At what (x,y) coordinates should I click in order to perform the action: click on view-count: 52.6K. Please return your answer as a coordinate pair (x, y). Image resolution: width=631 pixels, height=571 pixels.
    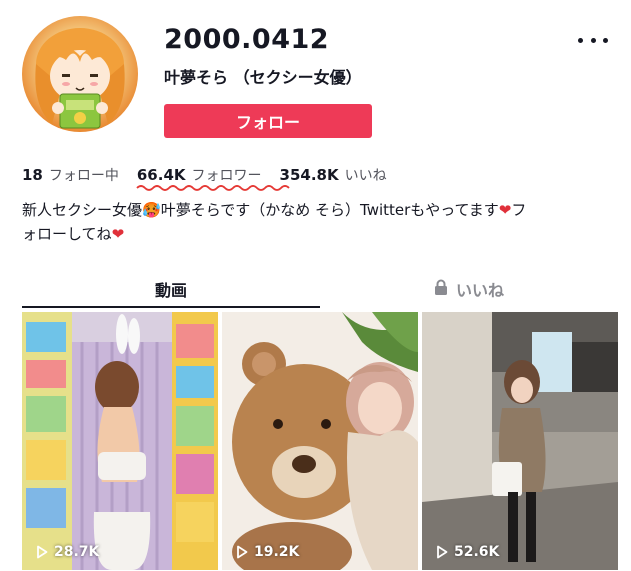
    Looking at the image, I should click on (467, 552).